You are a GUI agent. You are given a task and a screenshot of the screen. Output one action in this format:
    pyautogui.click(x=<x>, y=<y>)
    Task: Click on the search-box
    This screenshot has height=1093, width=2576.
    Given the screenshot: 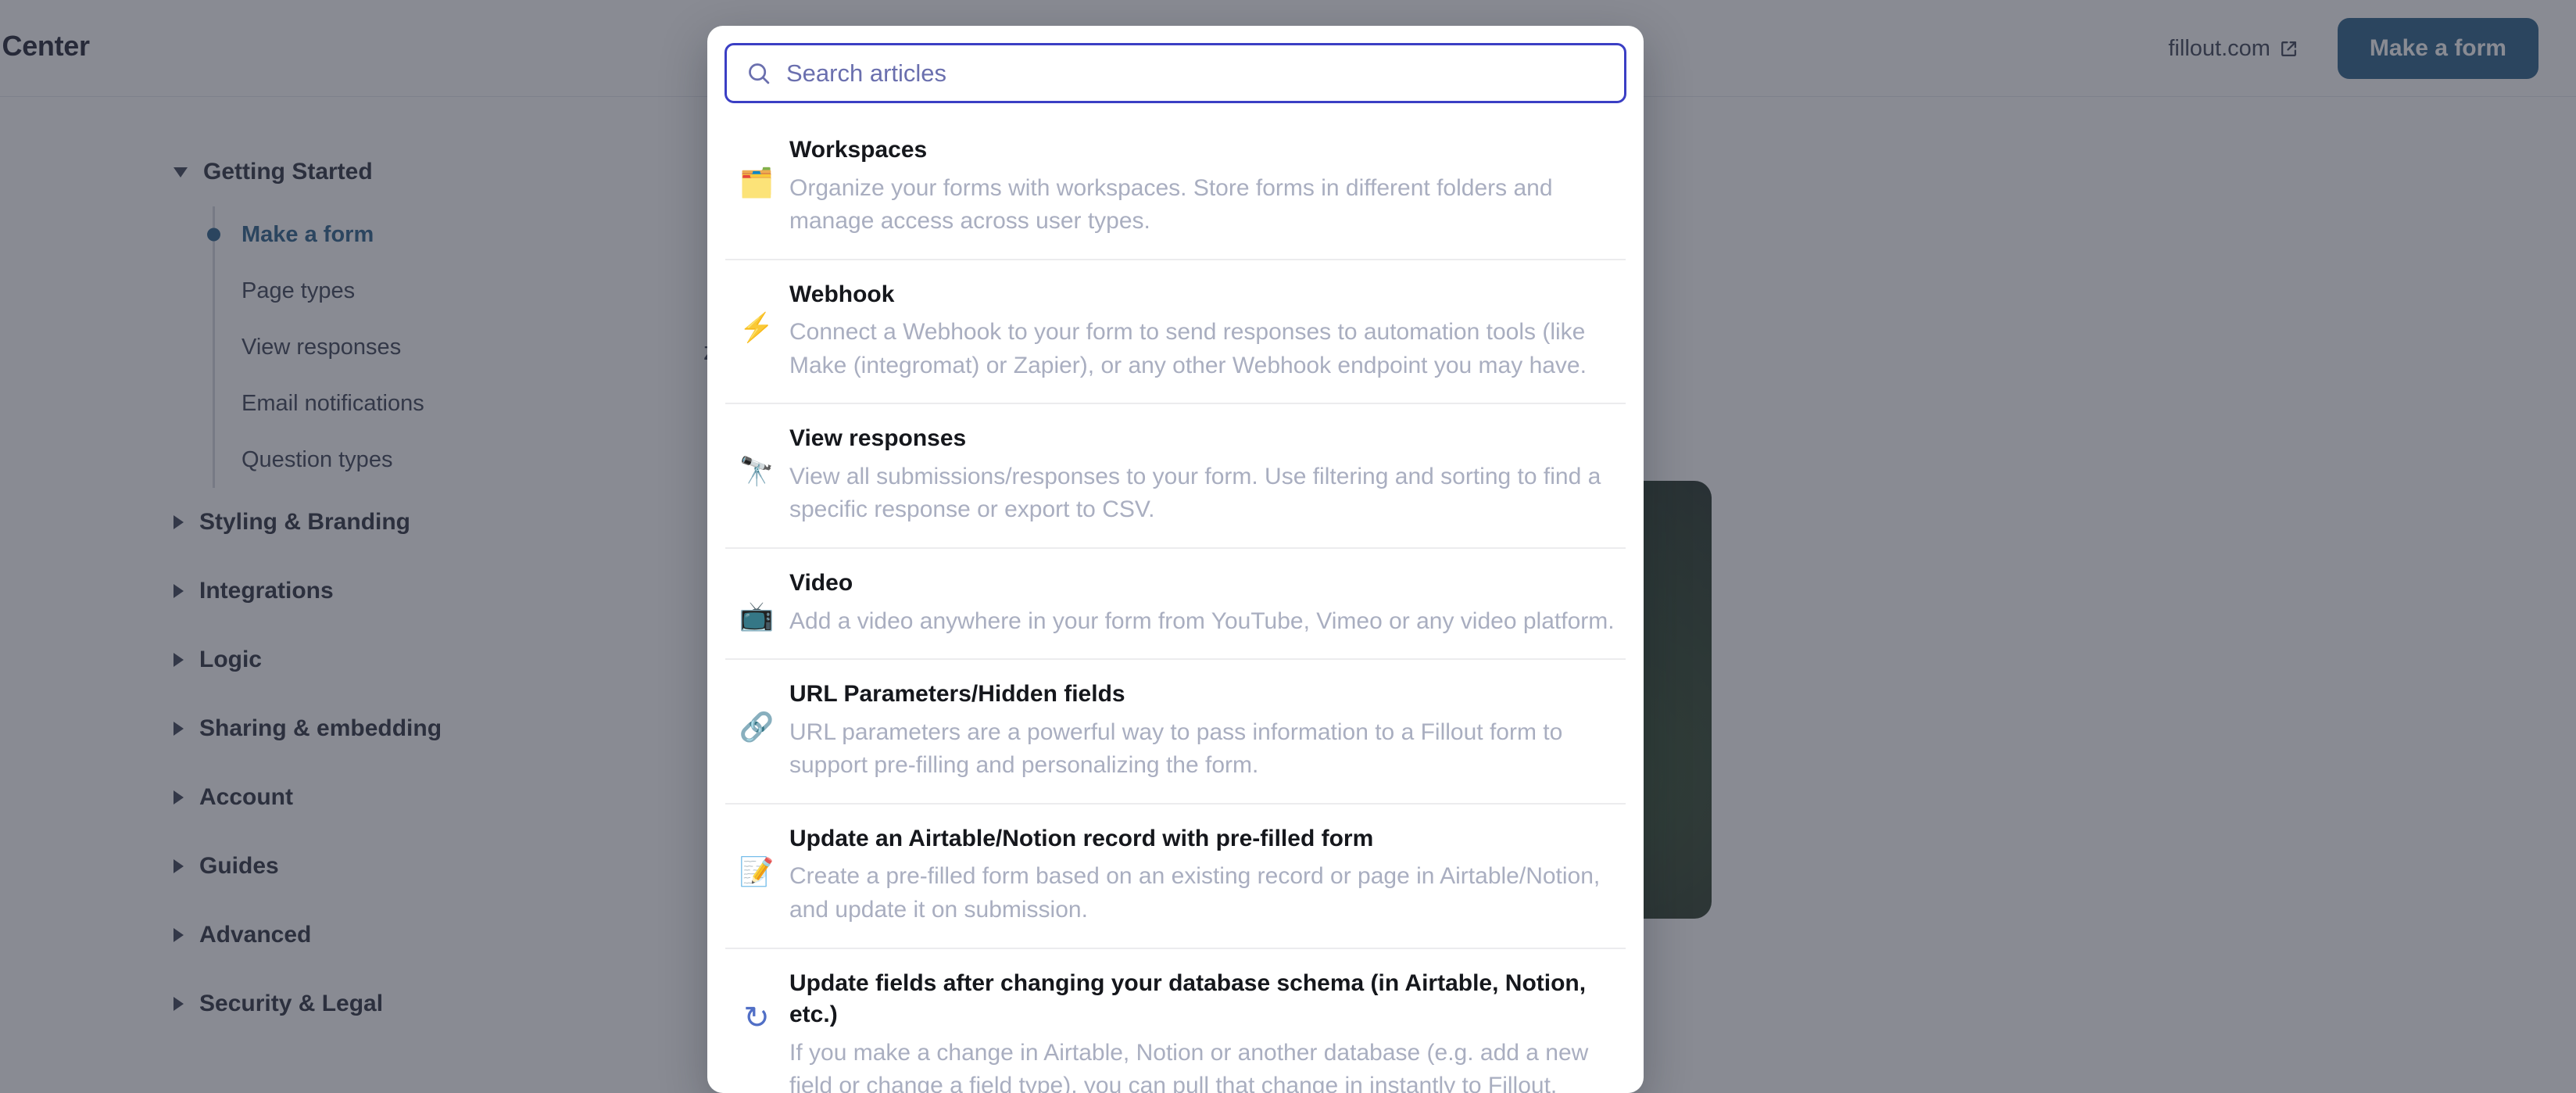 What is the action you would take?
    pyautogui.click(x=1175, y=73)
    